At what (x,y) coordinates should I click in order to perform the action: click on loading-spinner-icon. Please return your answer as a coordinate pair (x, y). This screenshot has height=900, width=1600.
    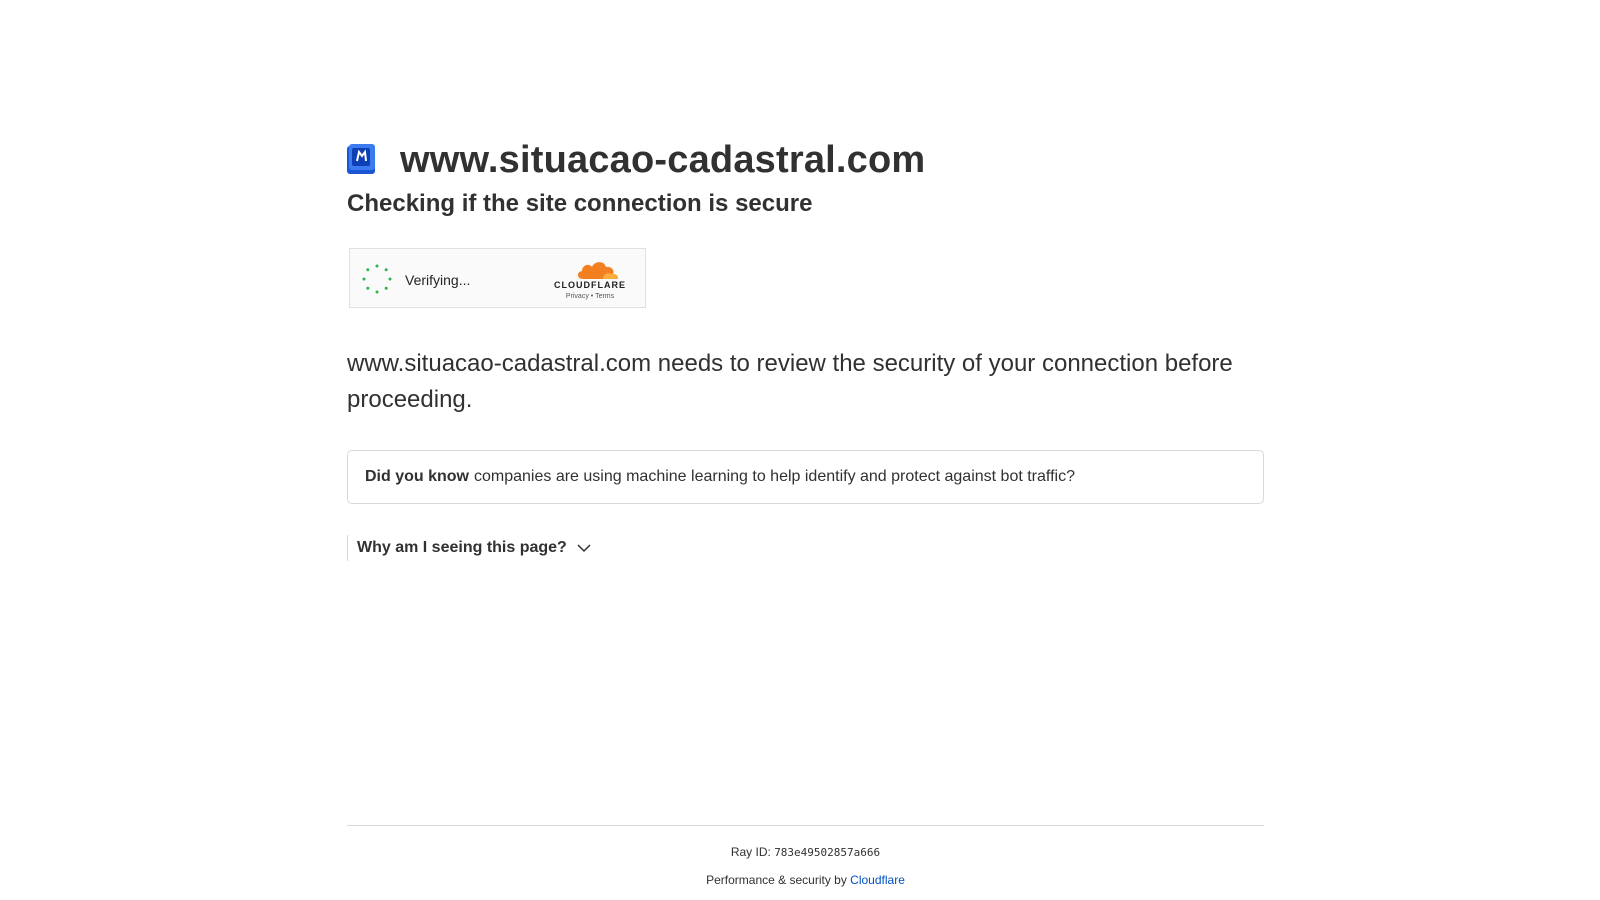
    Looking at the image, I should click on (377, 279).